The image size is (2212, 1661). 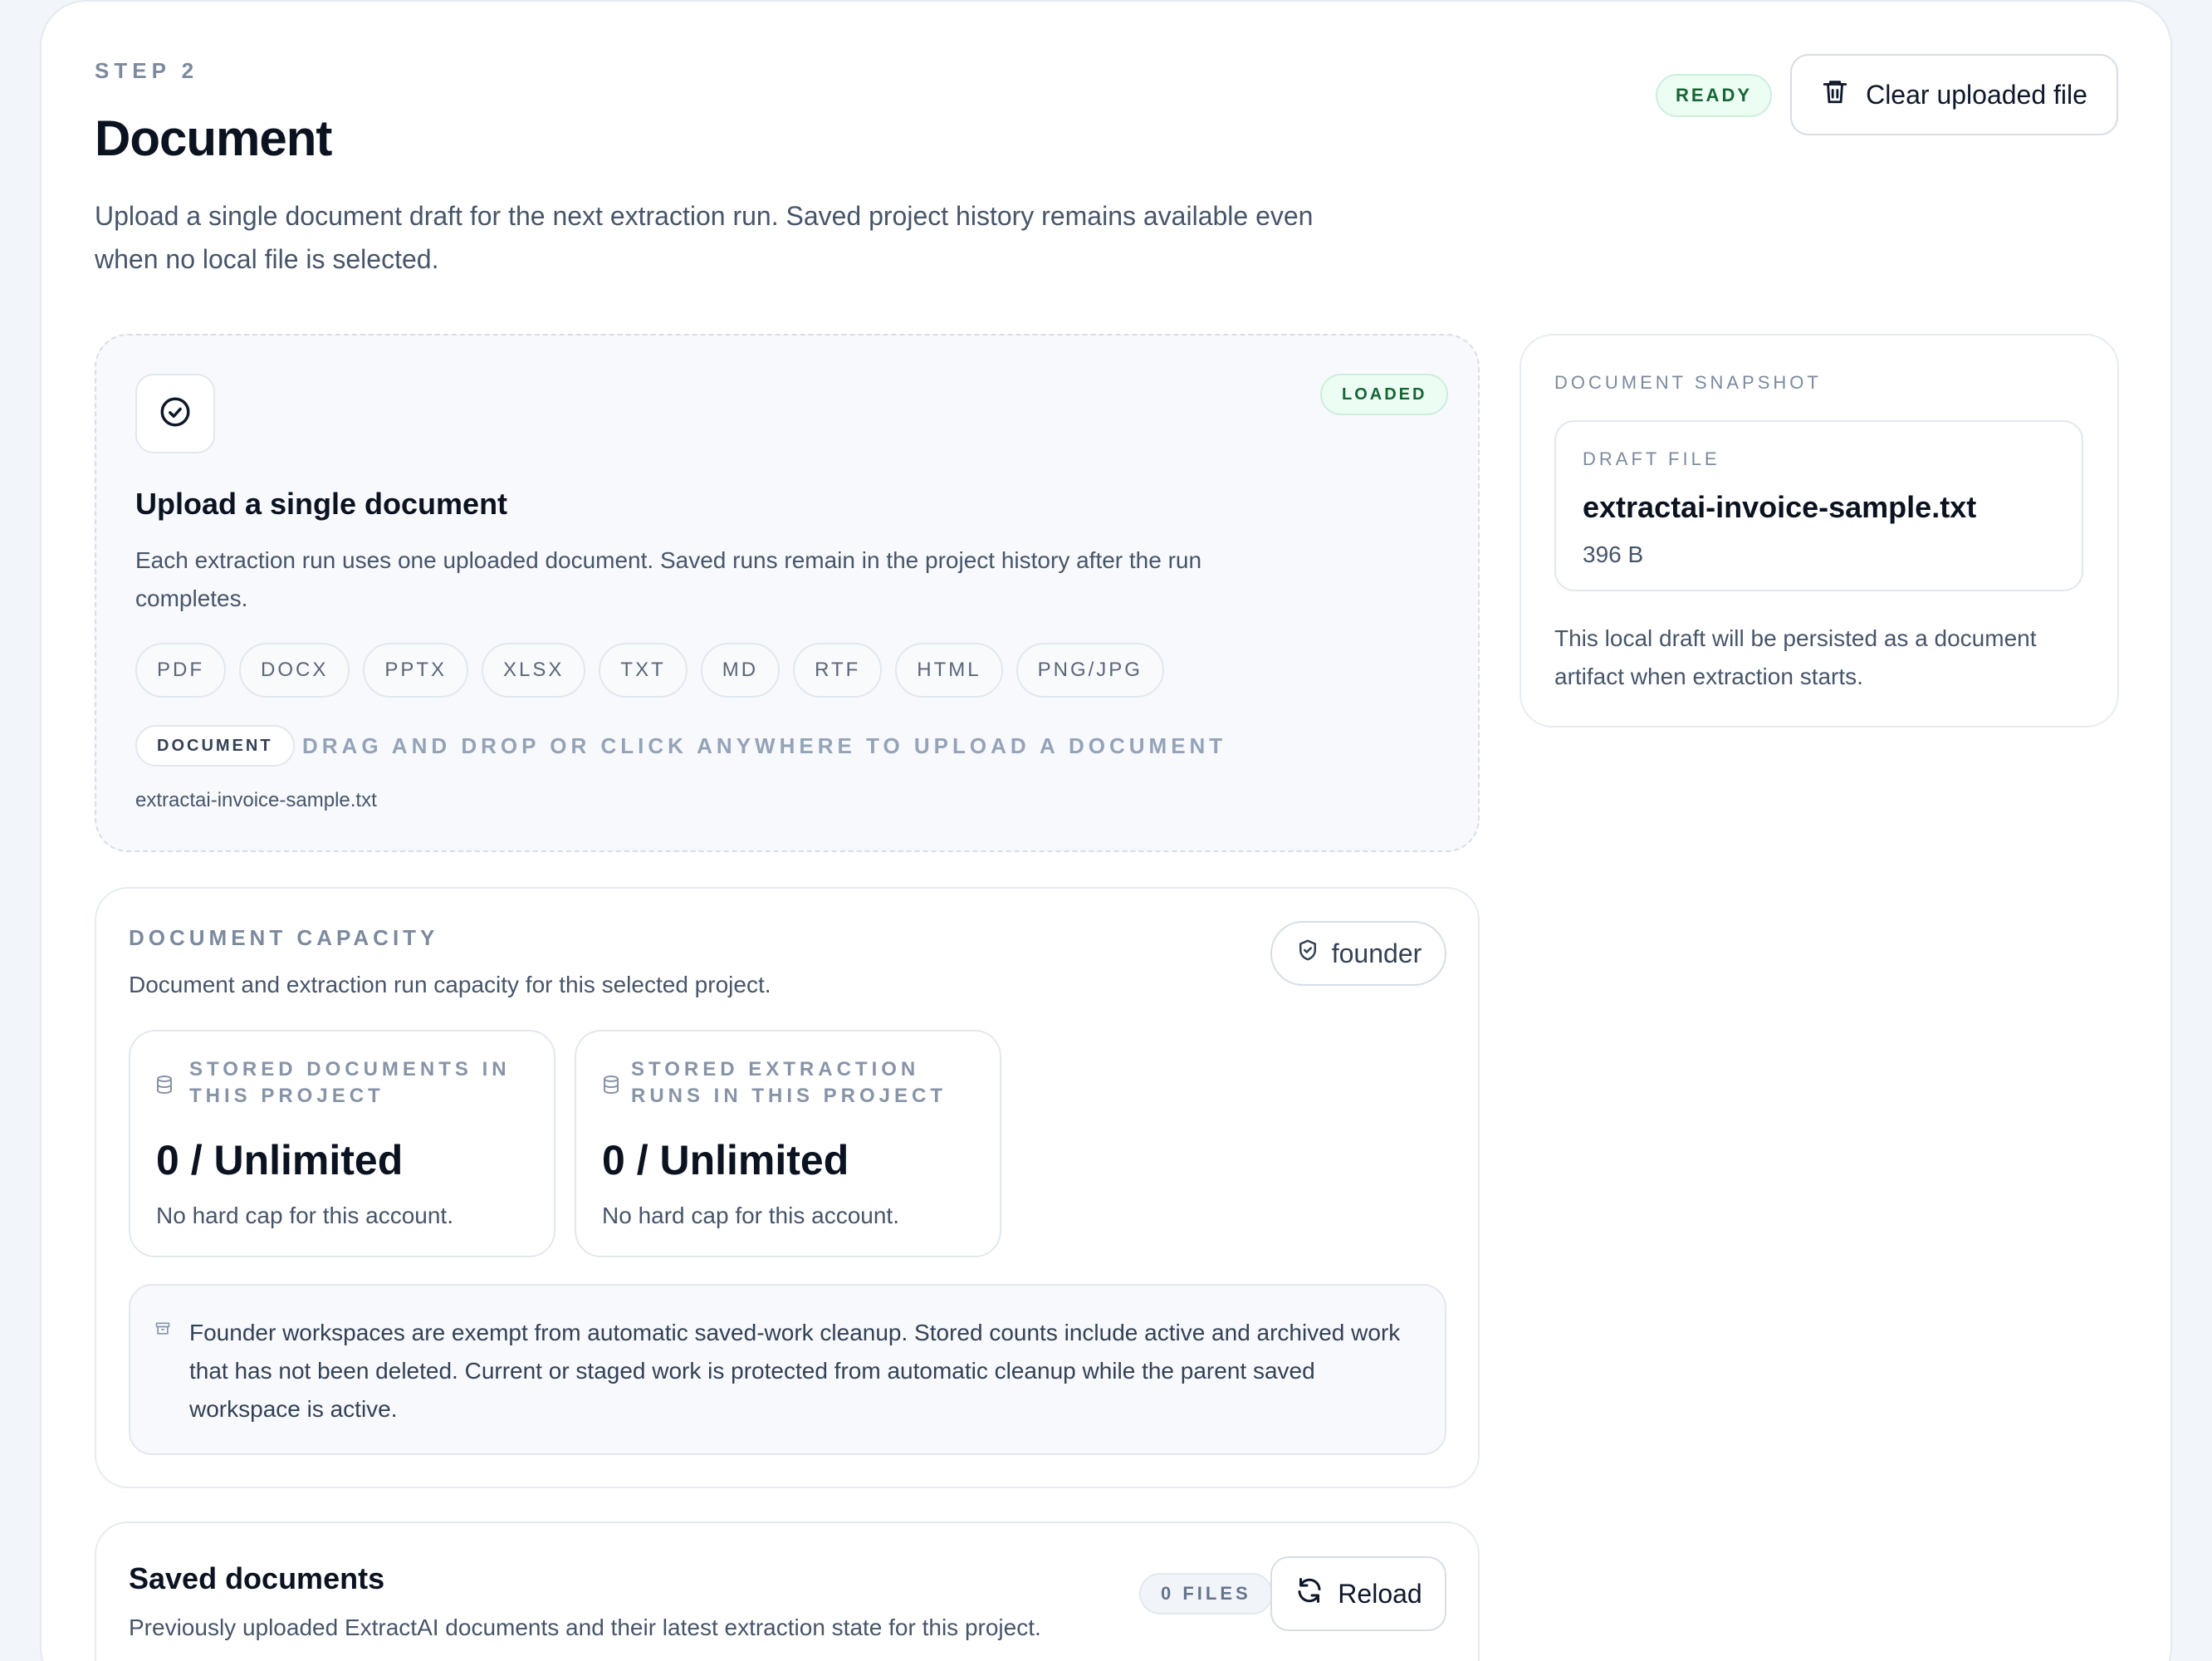 What do you see at coordinates (215, 746) in the screenshot?
I see `document-type-chip: DOCUMENT` at bounding box center [215, 746].